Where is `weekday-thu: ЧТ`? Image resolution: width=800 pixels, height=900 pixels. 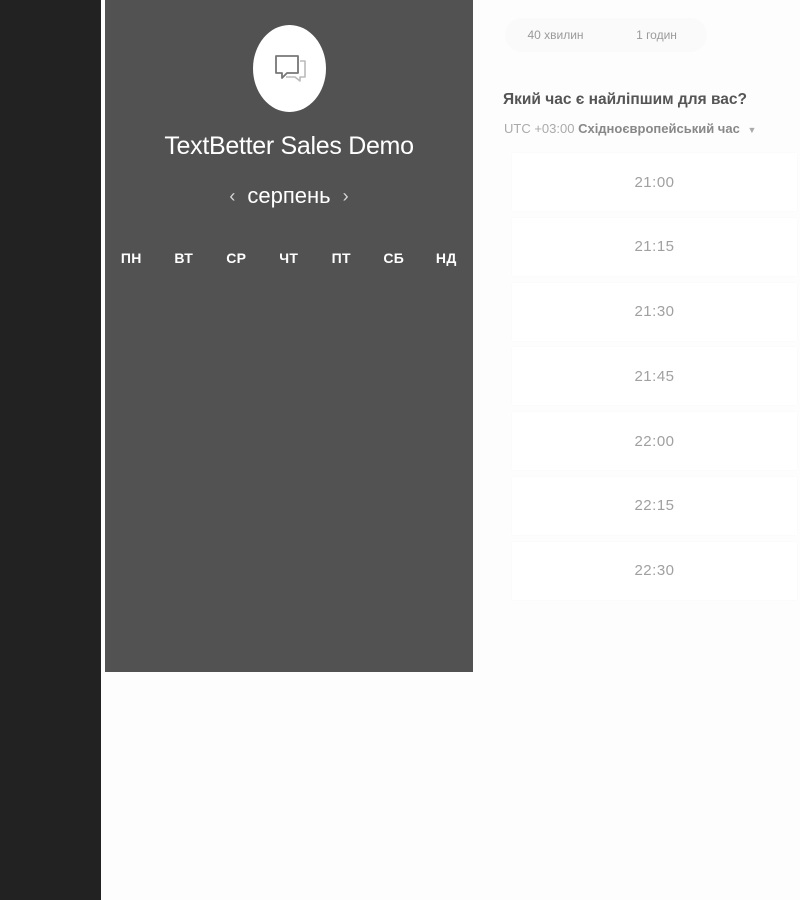
weekday-thu: ЧТ is located at coordinates (289, 258).